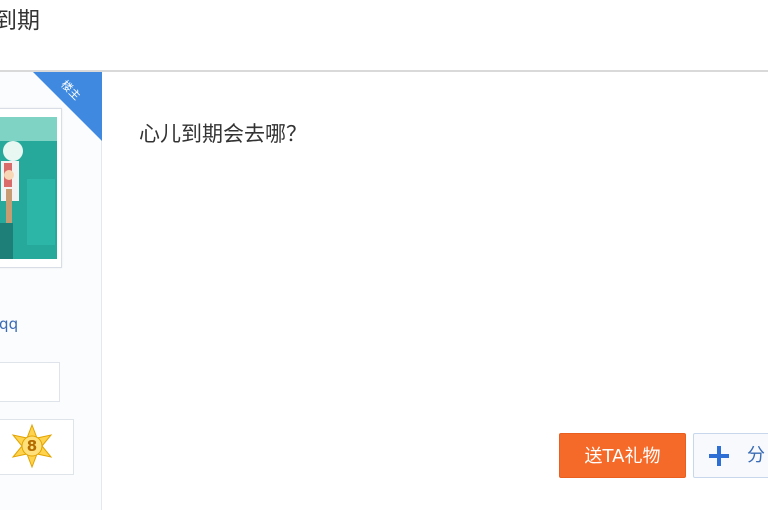 The height and width of the screenshot is (510, 768). I want to click on badge-box: 8, so click(37, 447).